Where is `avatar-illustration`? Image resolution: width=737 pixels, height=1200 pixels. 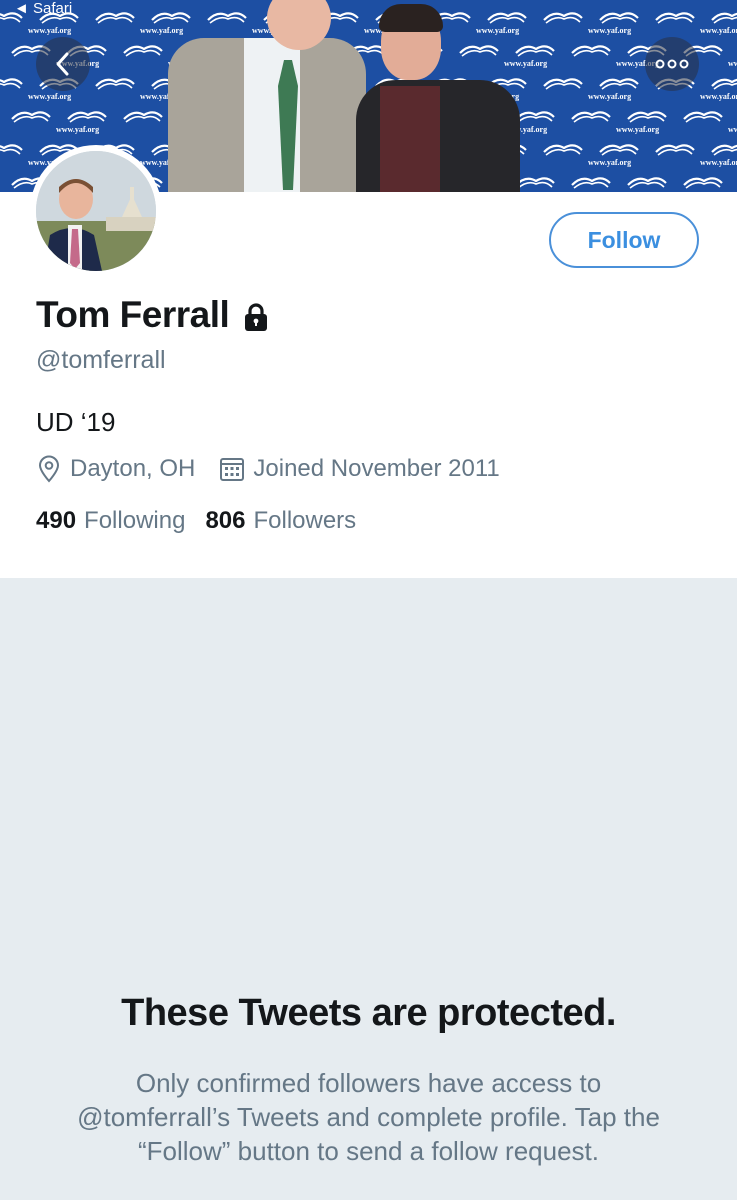 avatar-illustration is located at coordinates (96, 211).